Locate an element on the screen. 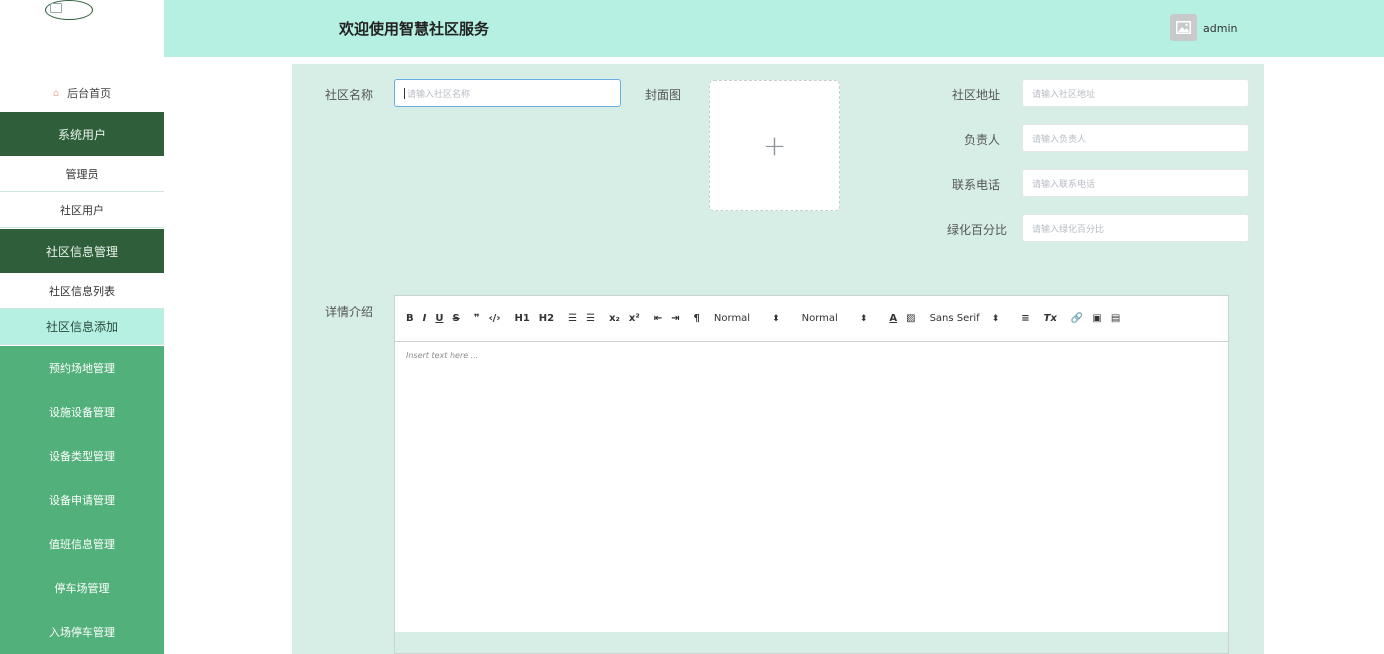 The image size is (1384, 654). sidebar-group-system-users: 系统用户 is located at coordinates (82, 134).